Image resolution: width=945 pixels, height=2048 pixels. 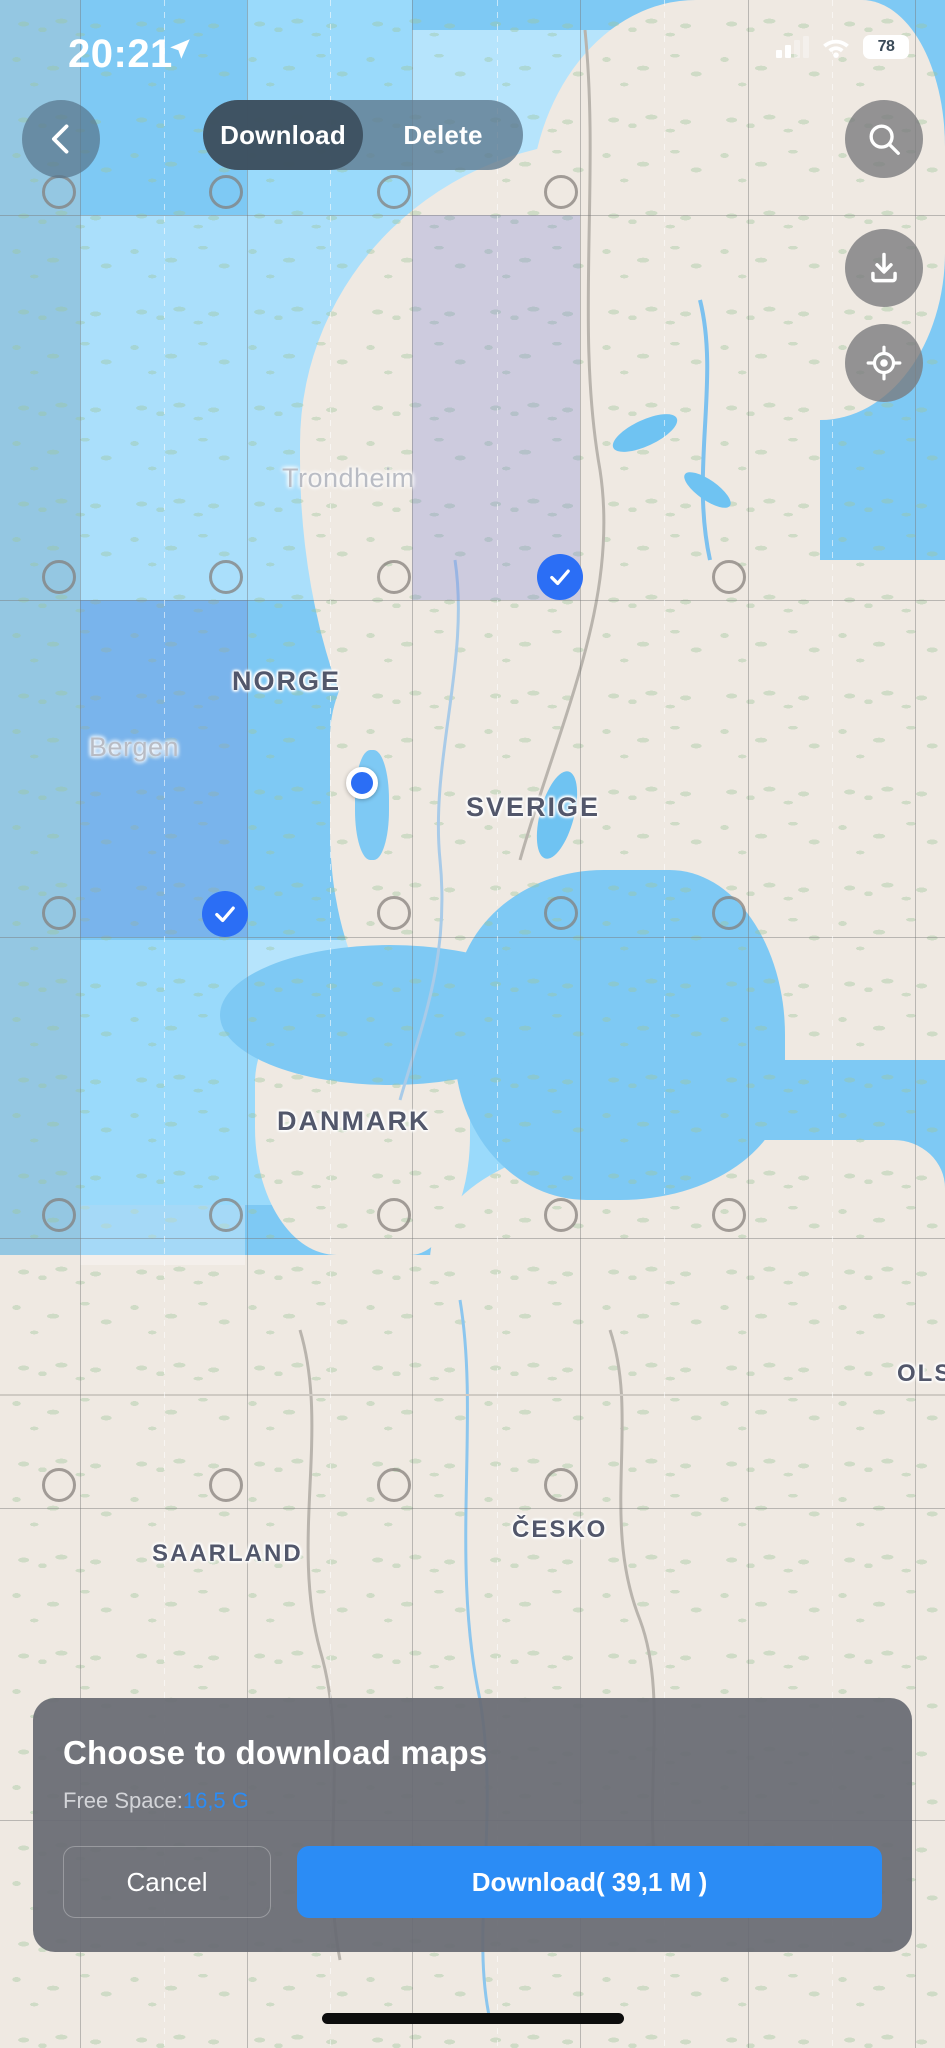 What do you see at coordinates (362, 783) in the screenshot?
I see `user-location-dot` at bounding box center [362, 783].